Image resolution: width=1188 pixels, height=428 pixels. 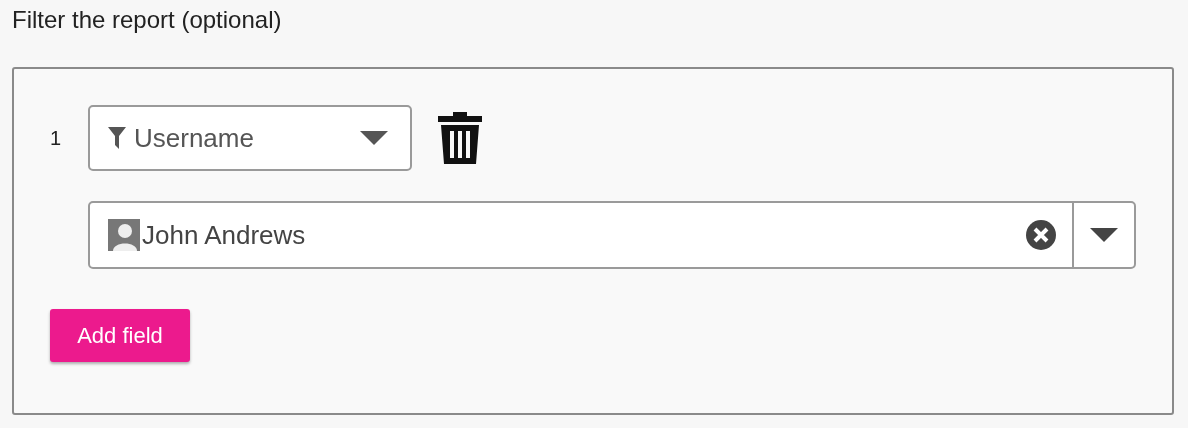 I want to click on filter-number: 1, so click(x=56, y=138).